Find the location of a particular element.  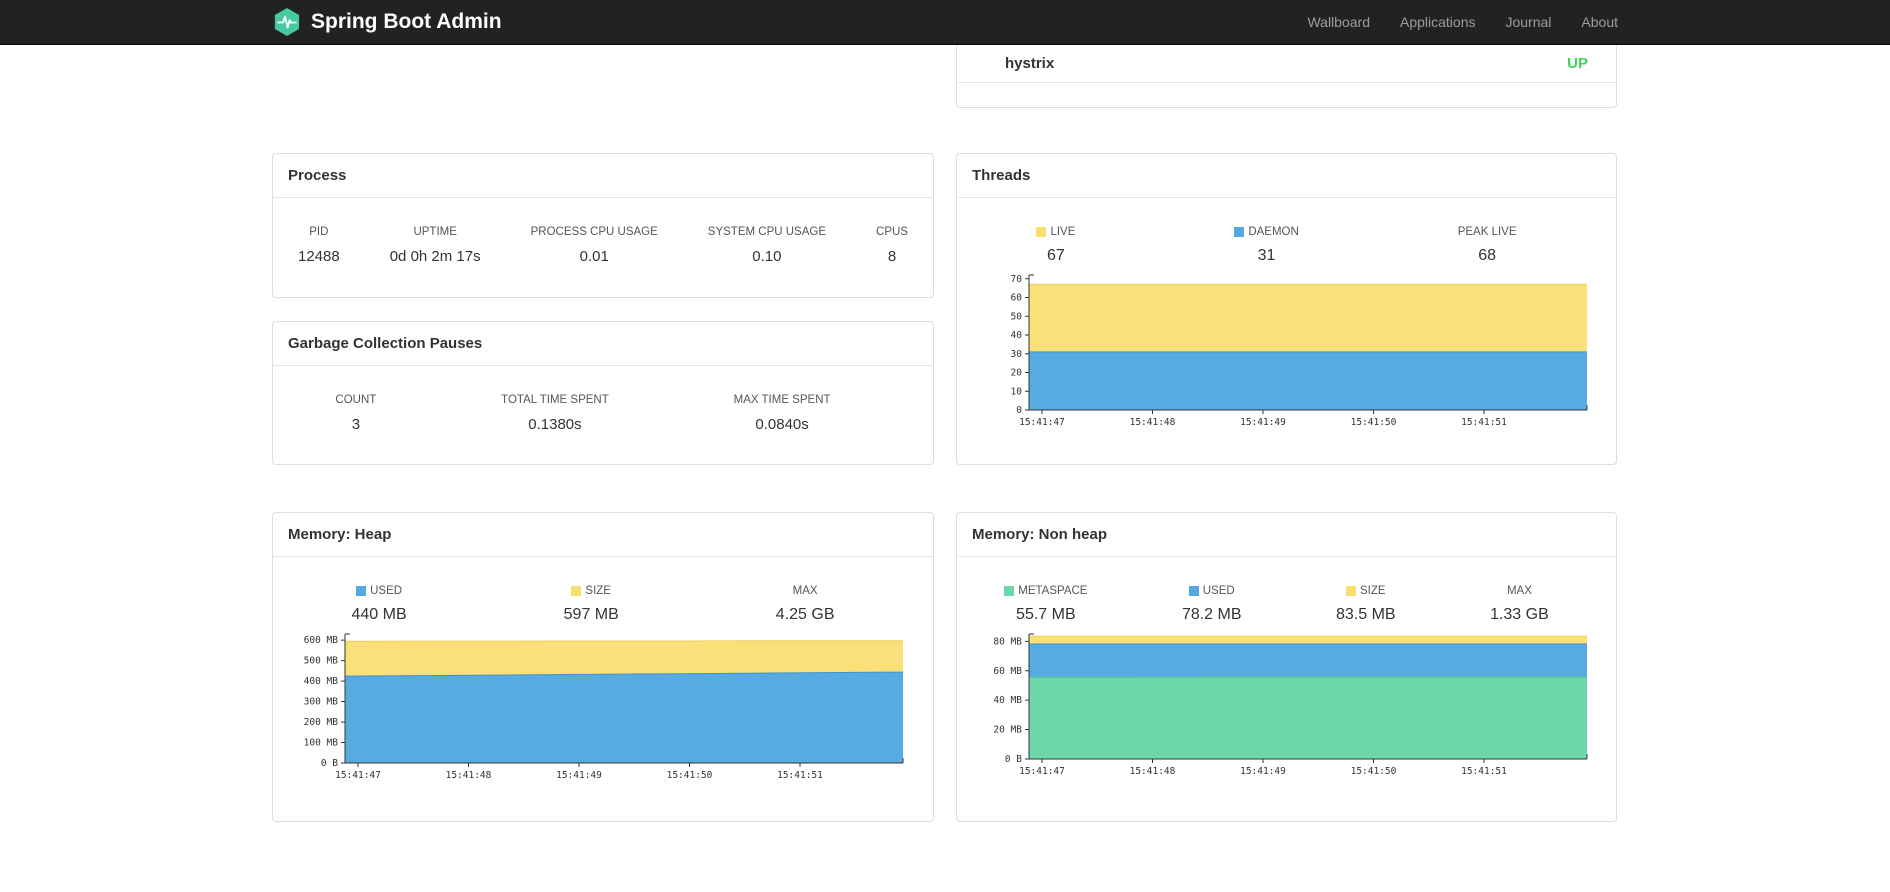

brand-link: Spring Boot Admin is located at coordinates (387, 22).